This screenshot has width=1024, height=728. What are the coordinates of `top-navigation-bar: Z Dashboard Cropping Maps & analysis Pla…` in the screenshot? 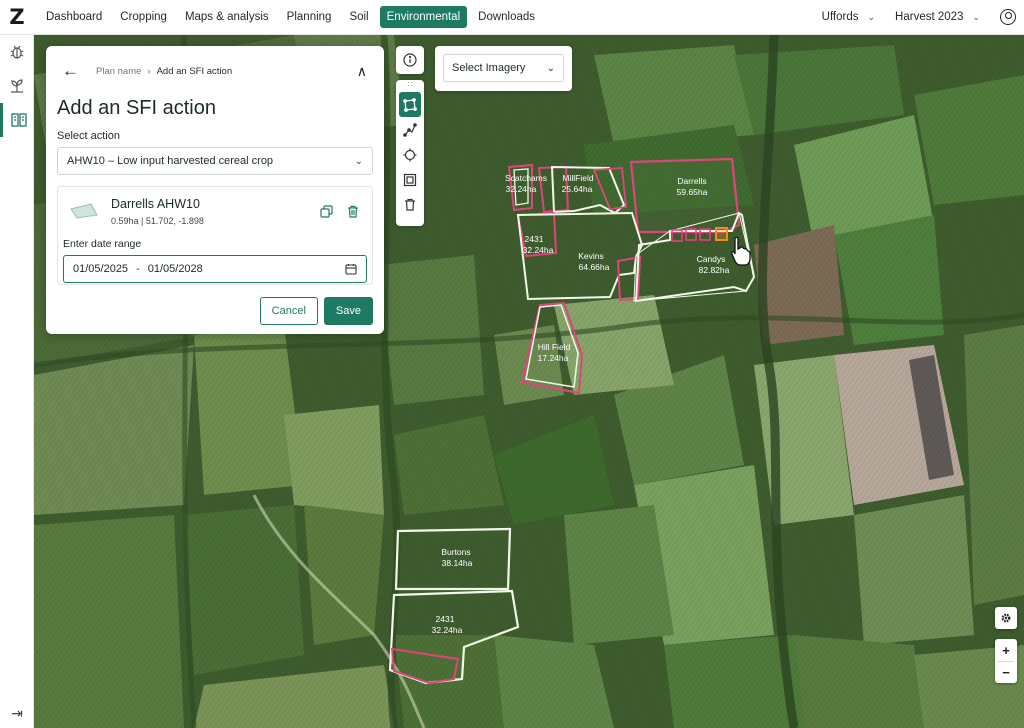 It's located at (512, 17).